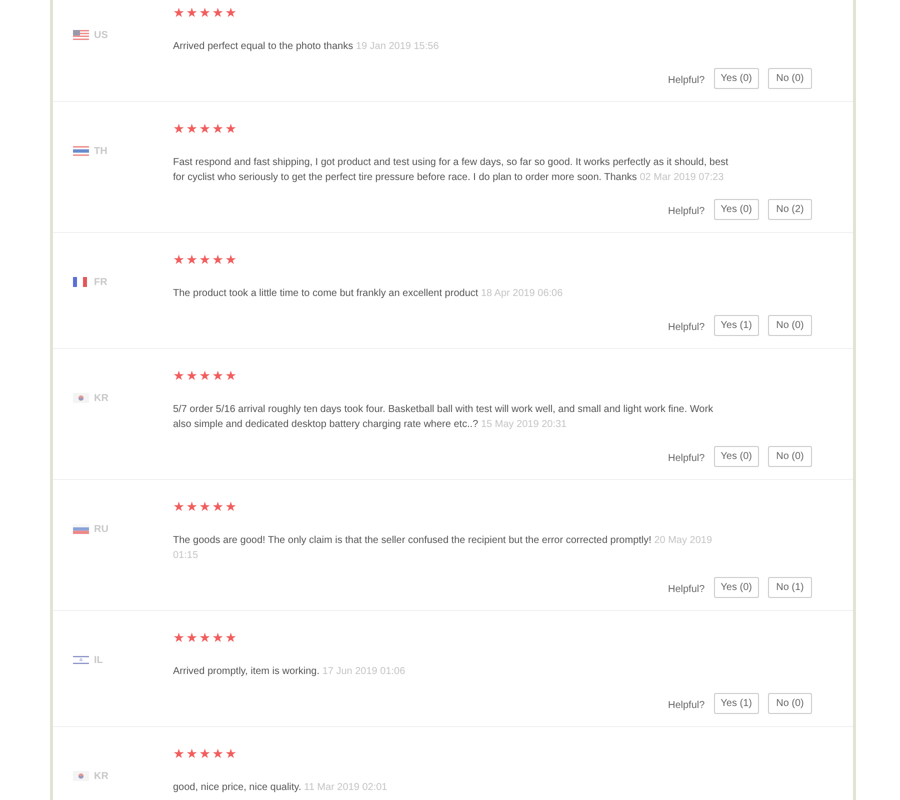  I want to click on review-text: Arrived perfect equal to the photo thanks 19 Jan 2019 15:56, so click(306, 47).